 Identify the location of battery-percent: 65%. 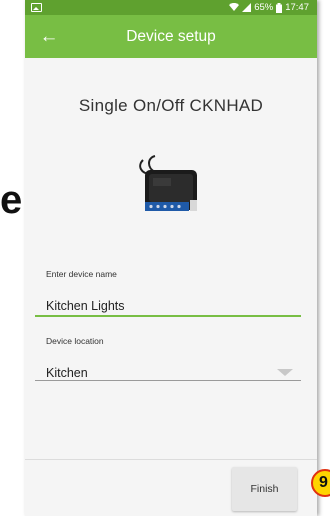
(264, 7).